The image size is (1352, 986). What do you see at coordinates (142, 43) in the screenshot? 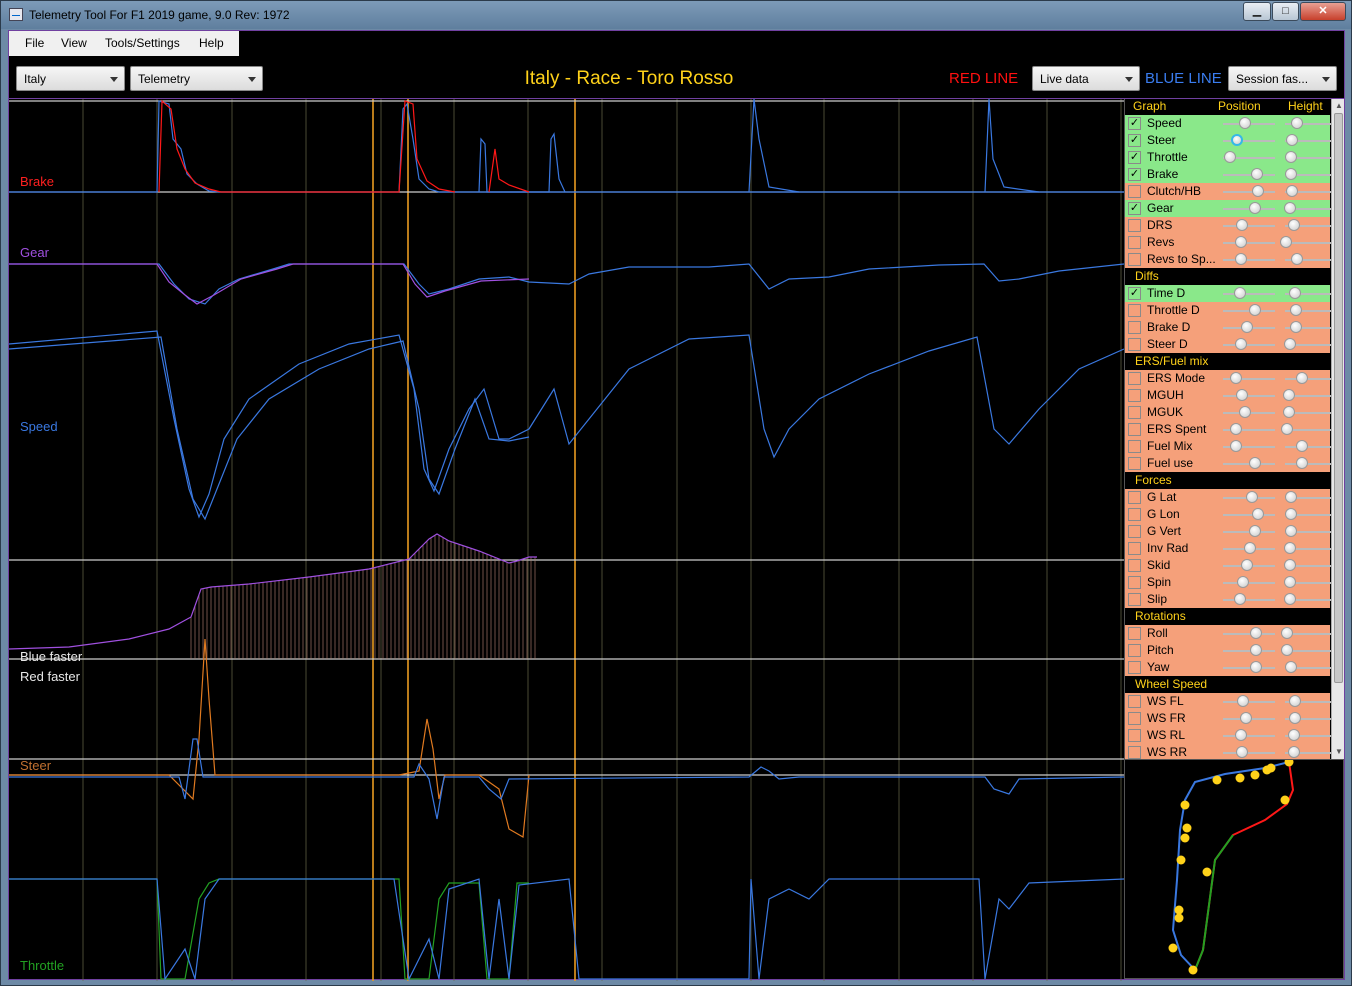
I see `menu-tools-settings: Tools/Settings` at bounding box center [142, 43].